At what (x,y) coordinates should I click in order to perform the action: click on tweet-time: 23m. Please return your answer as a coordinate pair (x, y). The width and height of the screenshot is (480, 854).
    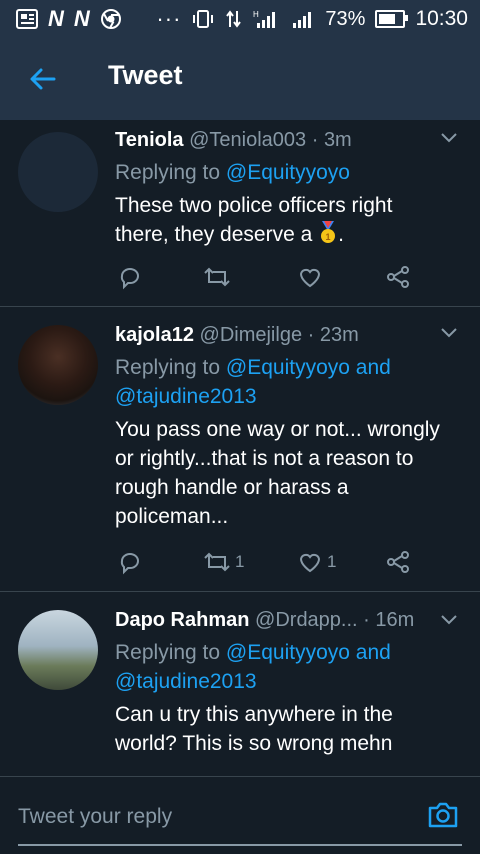
    Looking at the image, I should click on (339, 335).